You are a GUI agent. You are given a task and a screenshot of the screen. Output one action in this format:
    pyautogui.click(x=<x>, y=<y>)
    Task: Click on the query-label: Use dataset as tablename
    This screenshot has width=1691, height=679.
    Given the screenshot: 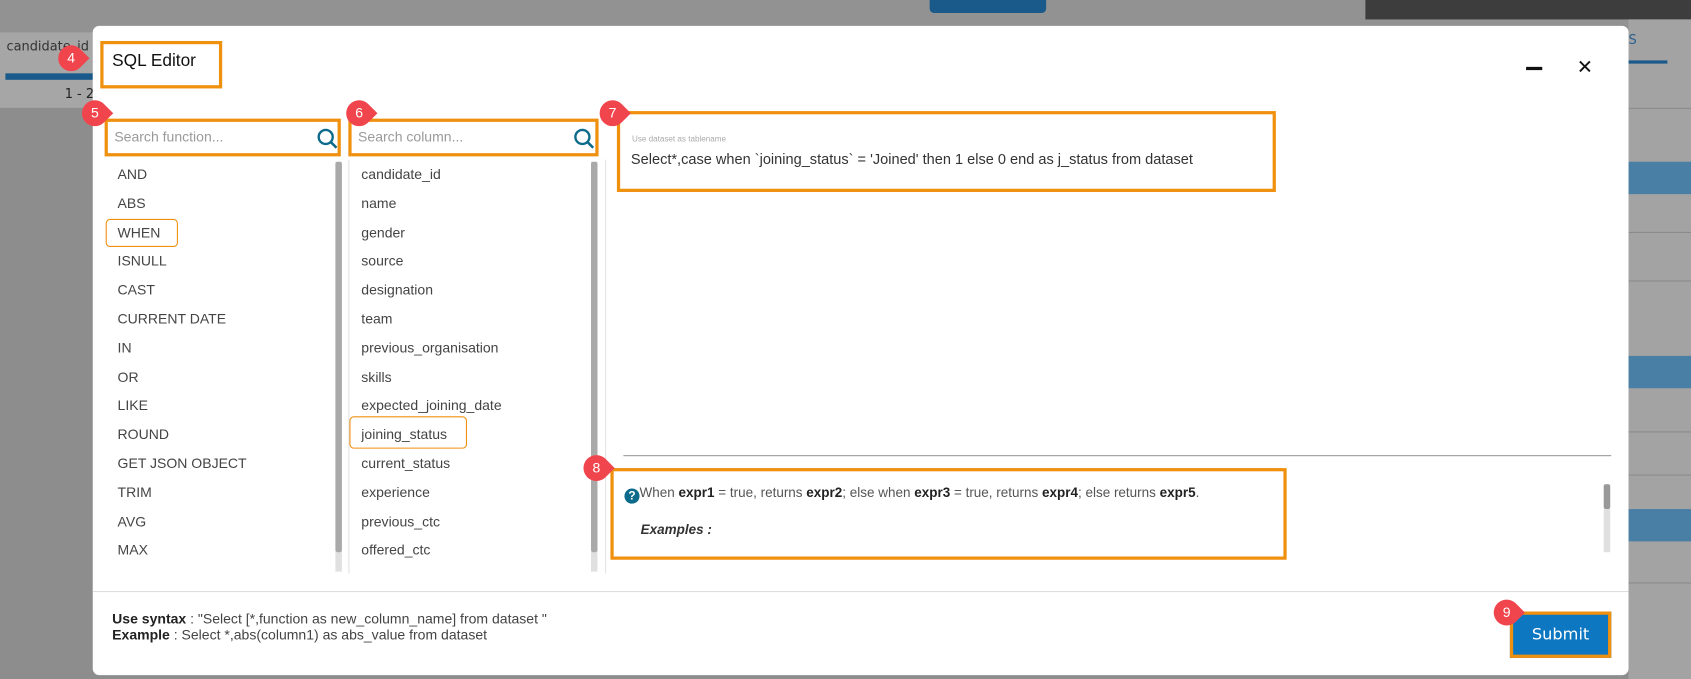 What is the action you would take?
    pyautogui.click(x=679, y=138)
    